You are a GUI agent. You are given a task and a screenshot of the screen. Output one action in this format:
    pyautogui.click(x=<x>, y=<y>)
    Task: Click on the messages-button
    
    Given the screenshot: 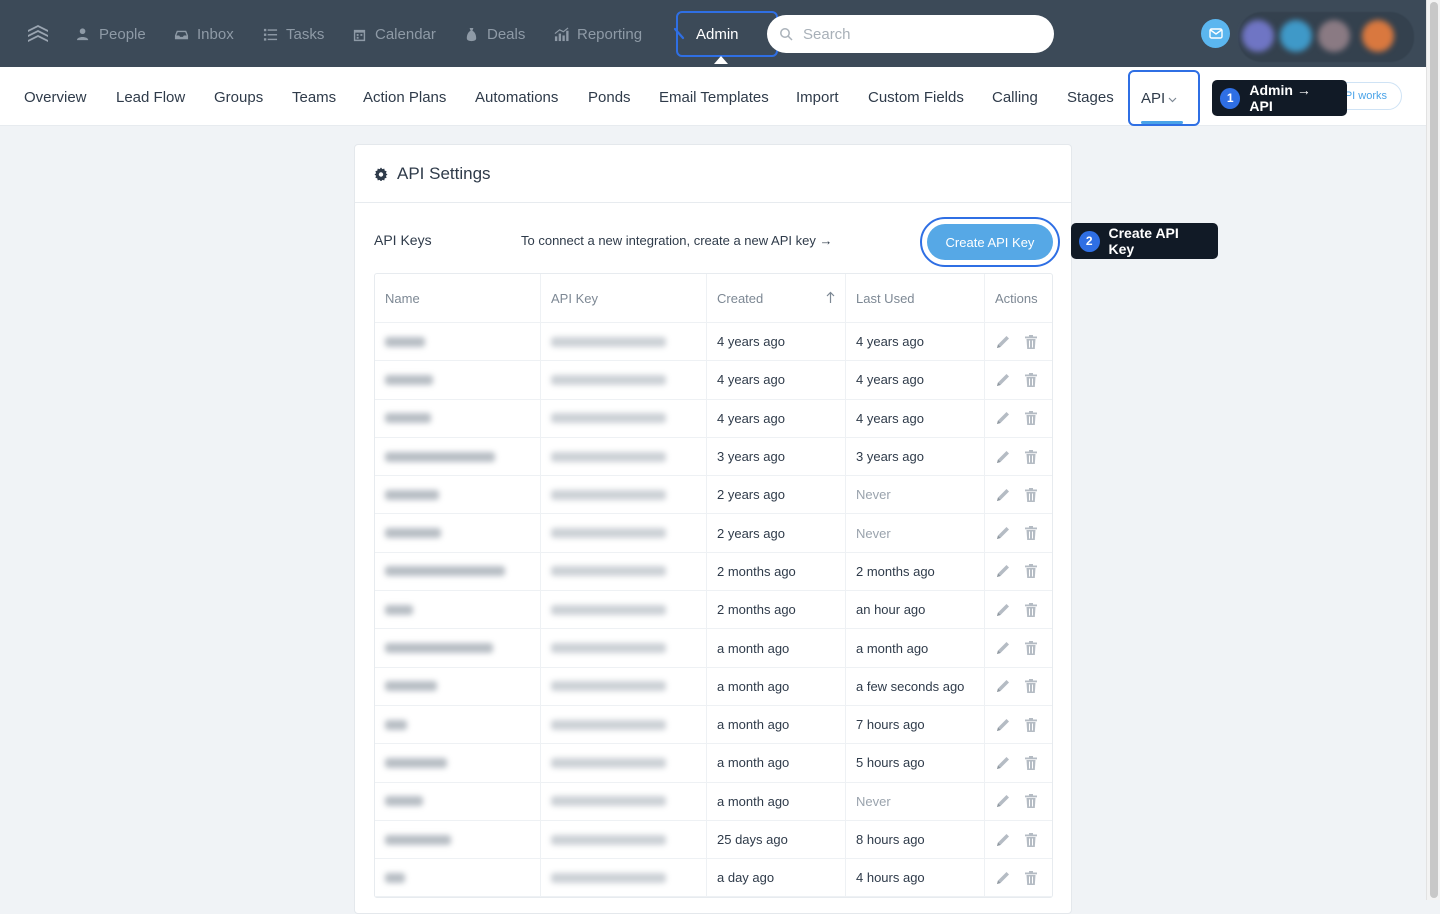 What is the action you would take?
    pyautogui.click(x=1215, y=33)
    